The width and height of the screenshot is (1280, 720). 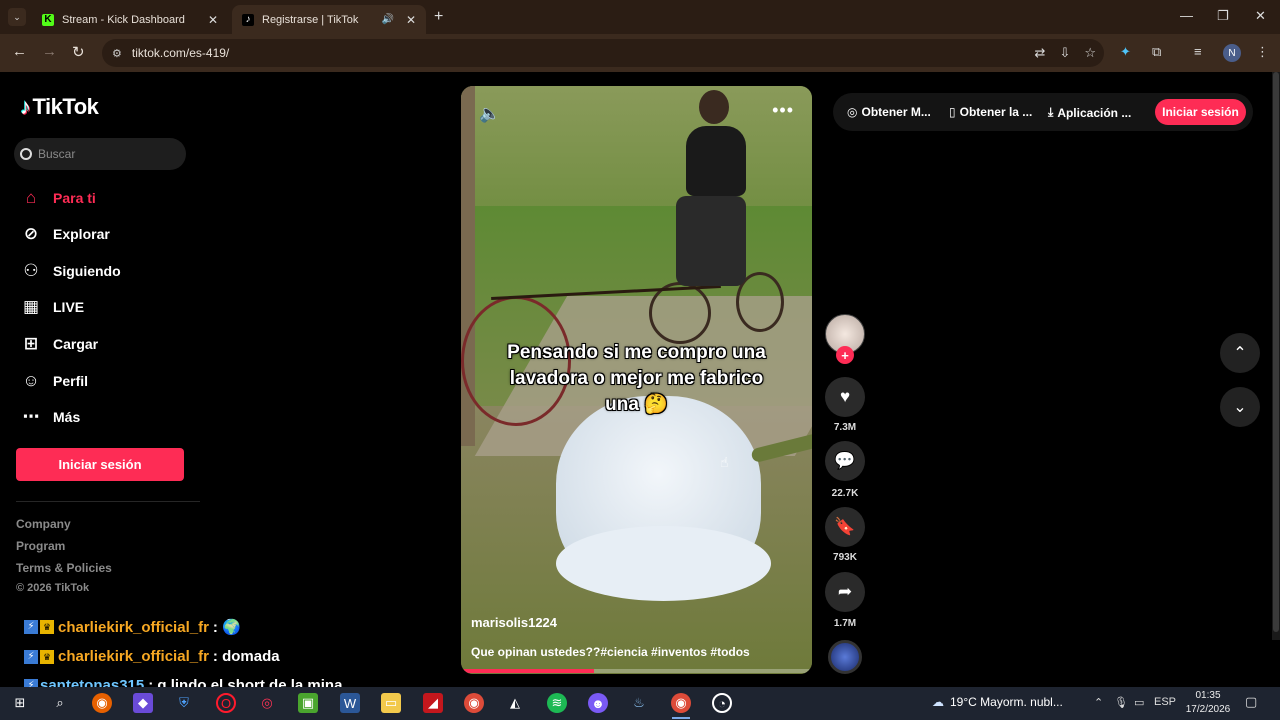 What do you see at coordinates (20, 703) in the screenshot?
I see `windows-start-icon: ⊞` at bounding box center [20, 703].